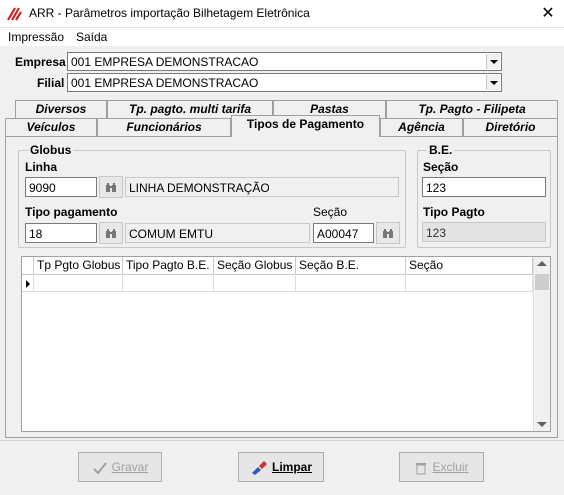 This screenshot has width=564, height=495. What do you see at coordinates (421, 127) in the screenshot?
I see `tab-agencia: Agência` at bounding box center [421, 127].